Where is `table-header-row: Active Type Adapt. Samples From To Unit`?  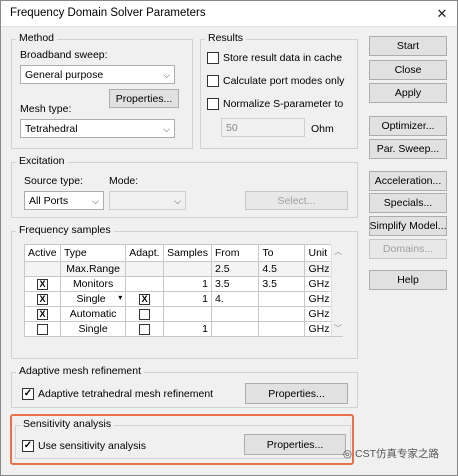 table-header-row: Active Type Adapt. Samples From To Unit is located at coordinates (183, 253).